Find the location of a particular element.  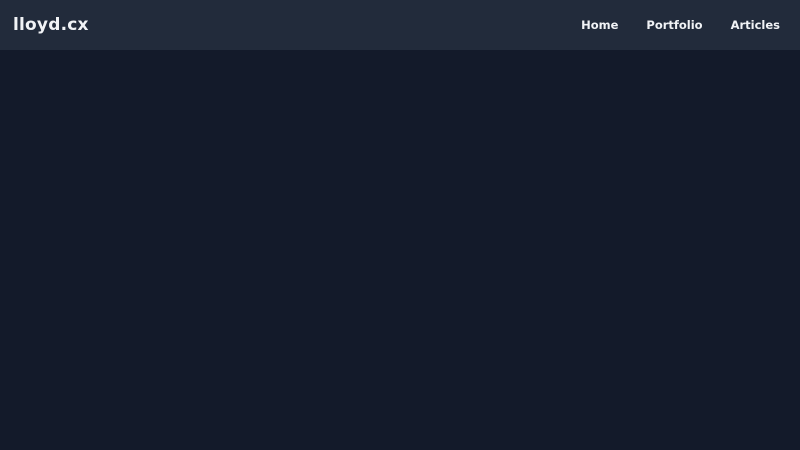

top-navbar: lloyd.cx Home Portfolio Articles is located at coordinates (400, 25).